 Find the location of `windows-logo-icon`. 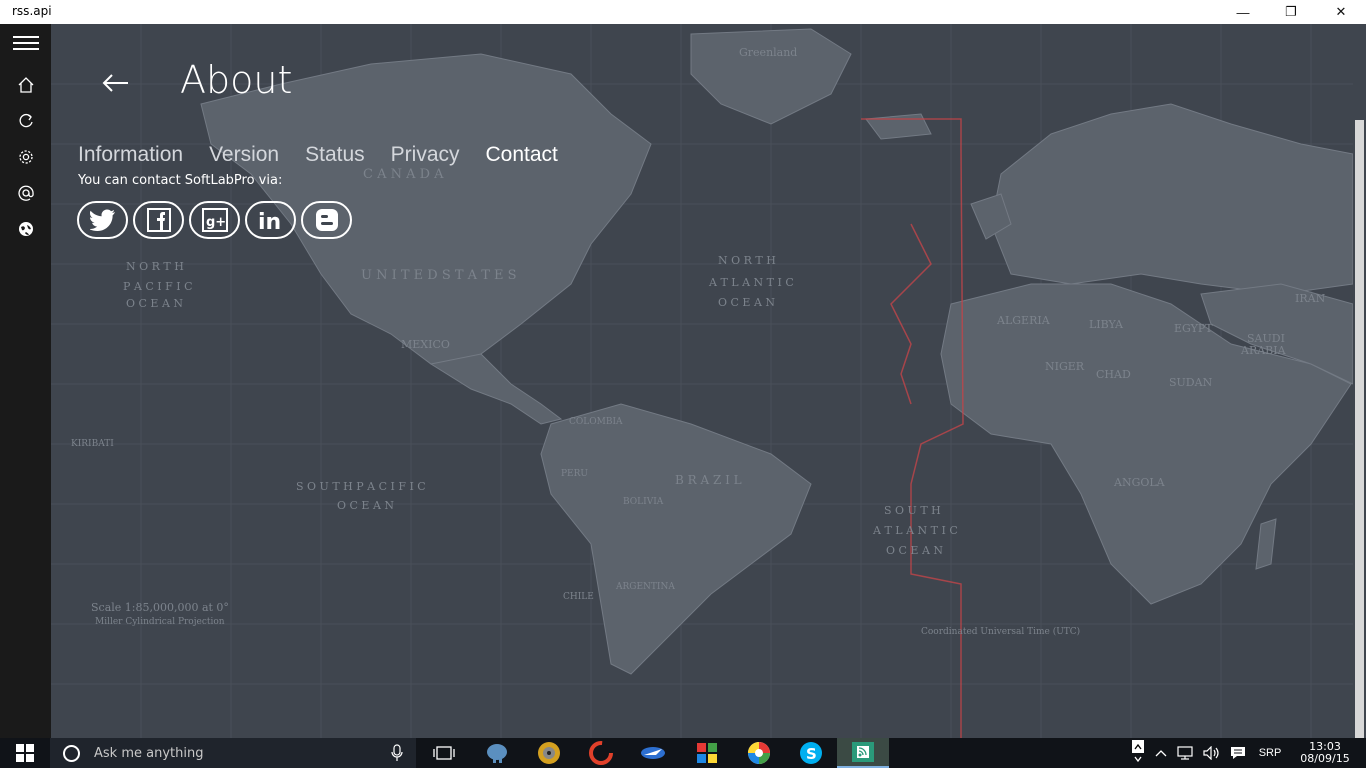

windows-logo-icon is located at coordinates (25, 753).